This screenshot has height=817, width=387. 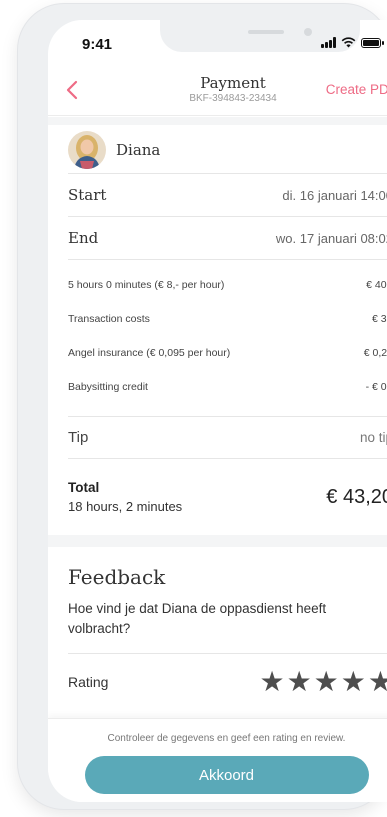 What do you see at coordinates (146, 285) in the screenshot?
I see `cost-label: 5 hours 0 minutes (€ 8,- per hour)` at bounding box center [146, 285].